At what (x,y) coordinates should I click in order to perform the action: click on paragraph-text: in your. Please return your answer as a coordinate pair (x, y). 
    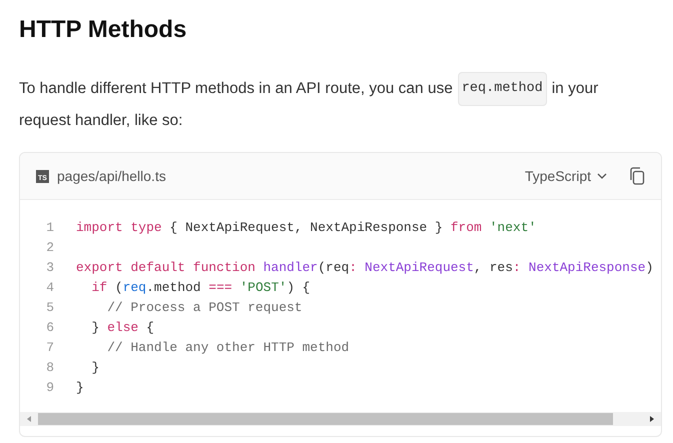
    Looking at the image, I should click on (575, 89).